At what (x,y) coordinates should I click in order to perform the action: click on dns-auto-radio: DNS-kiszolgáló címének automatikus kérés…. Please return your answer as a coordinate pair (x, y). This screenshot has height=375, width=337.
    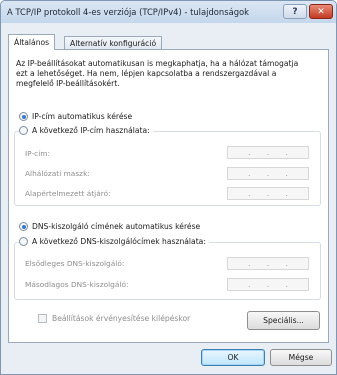
    Looking at the image, I should click on (109, 226).